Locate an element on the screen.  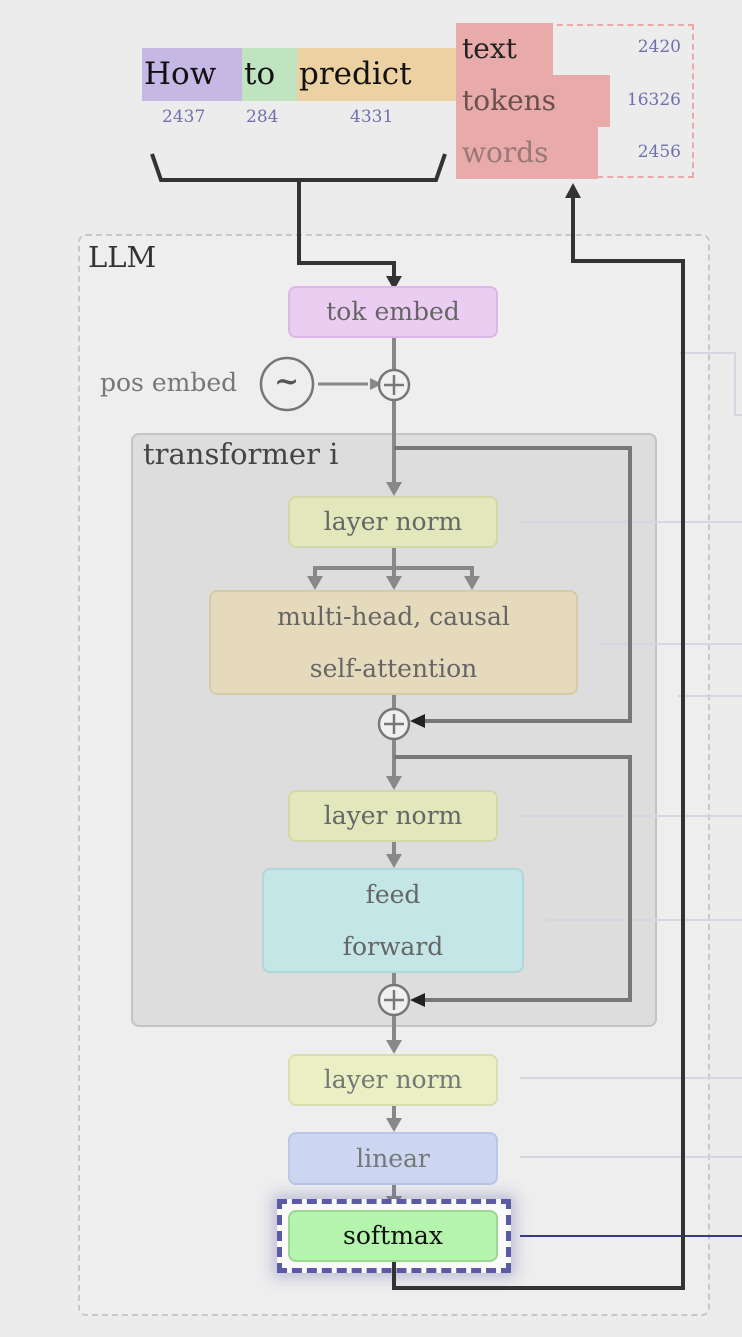
output-candidate-tokens: tokens is located at coordinates (533, 101).